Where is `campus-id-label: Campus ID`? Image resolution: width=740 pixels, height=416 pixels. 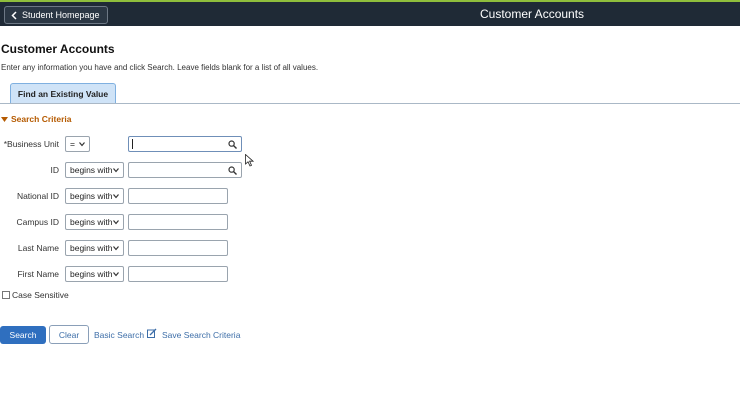 campus-id-label: Campus ID is located at coordinates (37, 222).